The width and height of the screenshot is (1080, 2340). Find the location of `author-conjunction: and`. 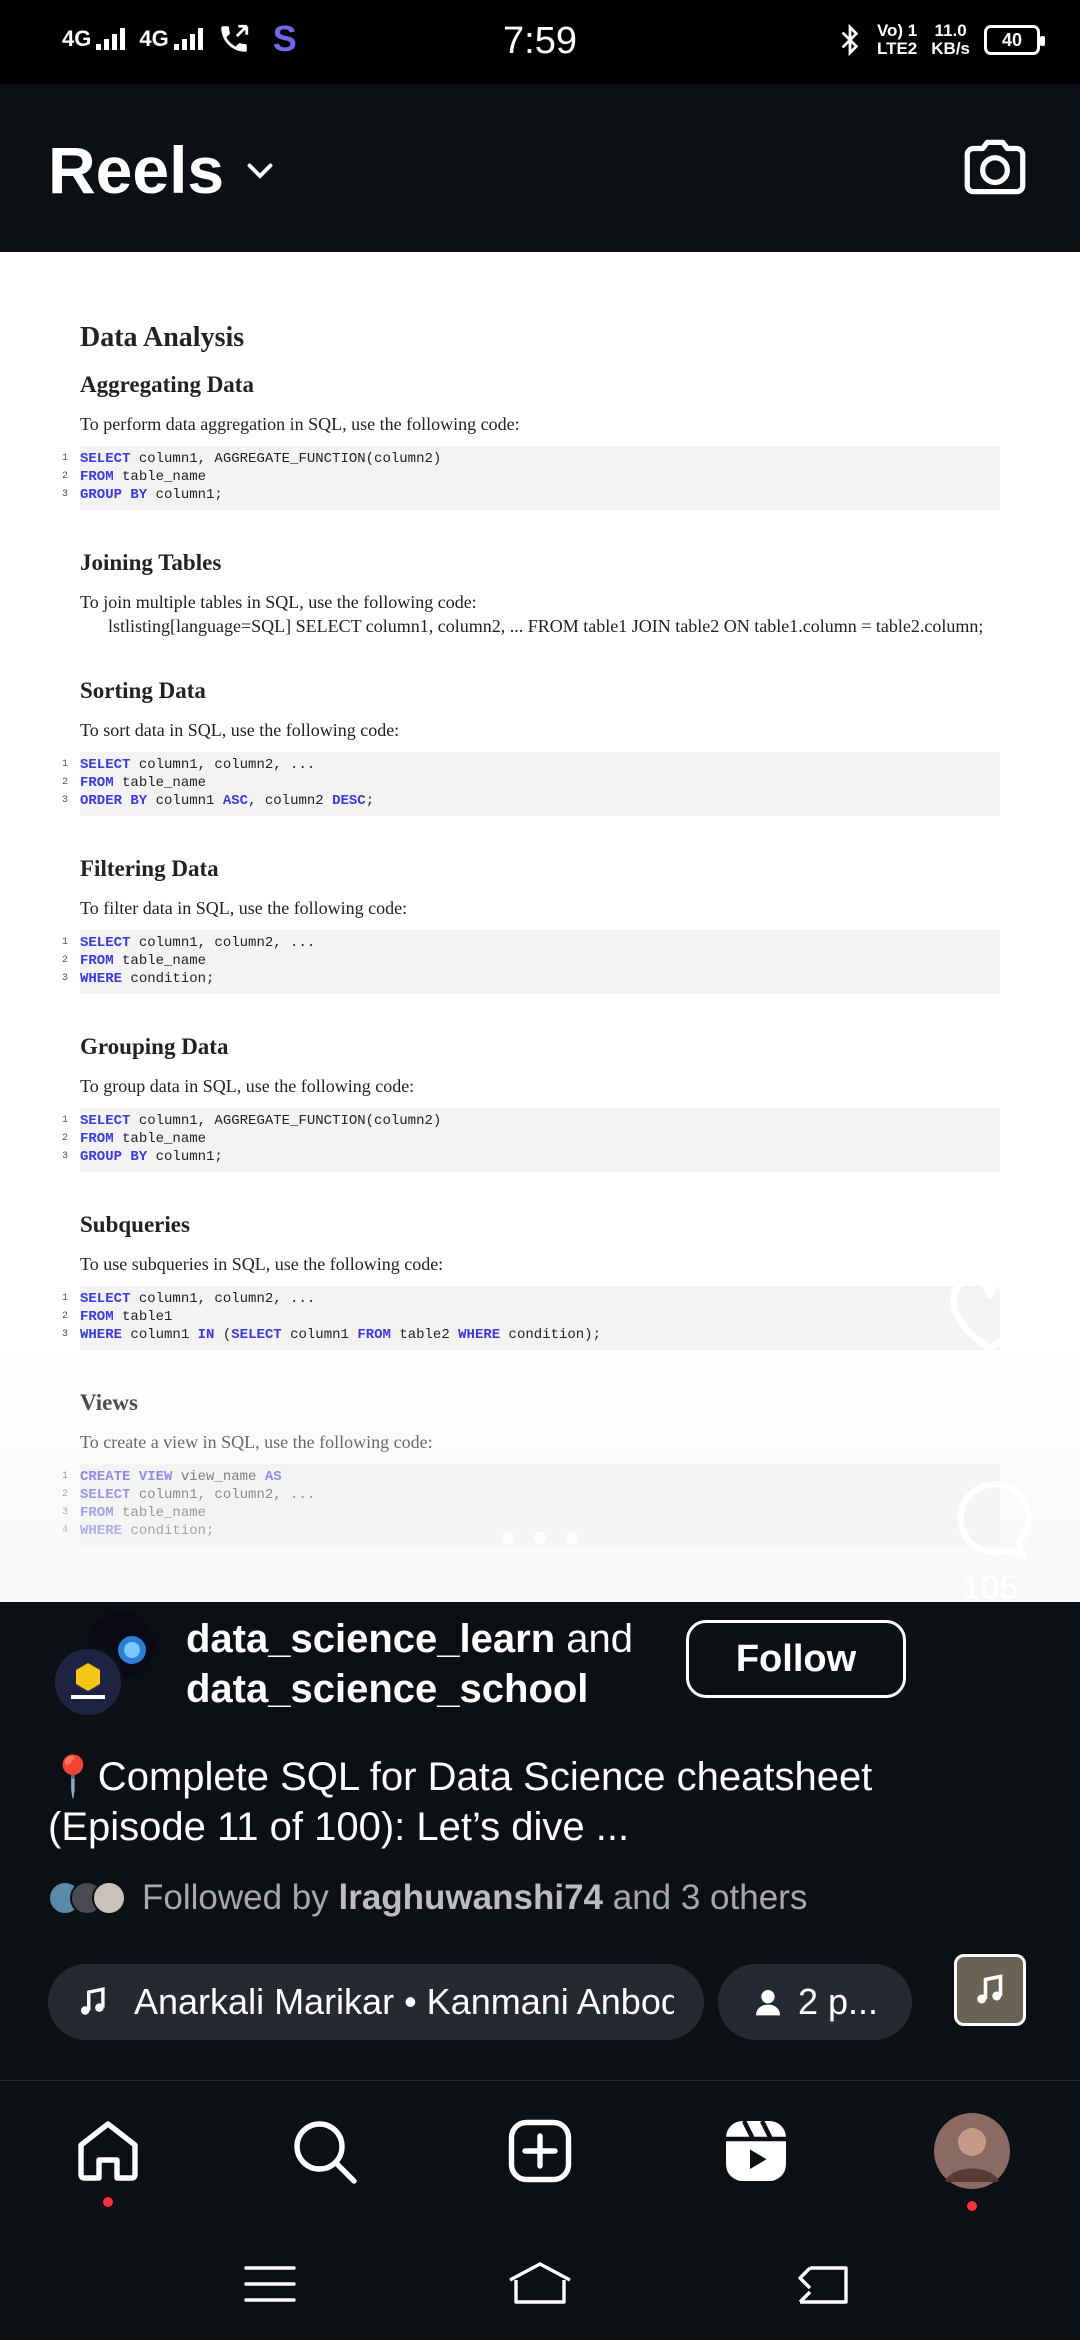

author-conjunction: and is located at coordinates (594, 1639).